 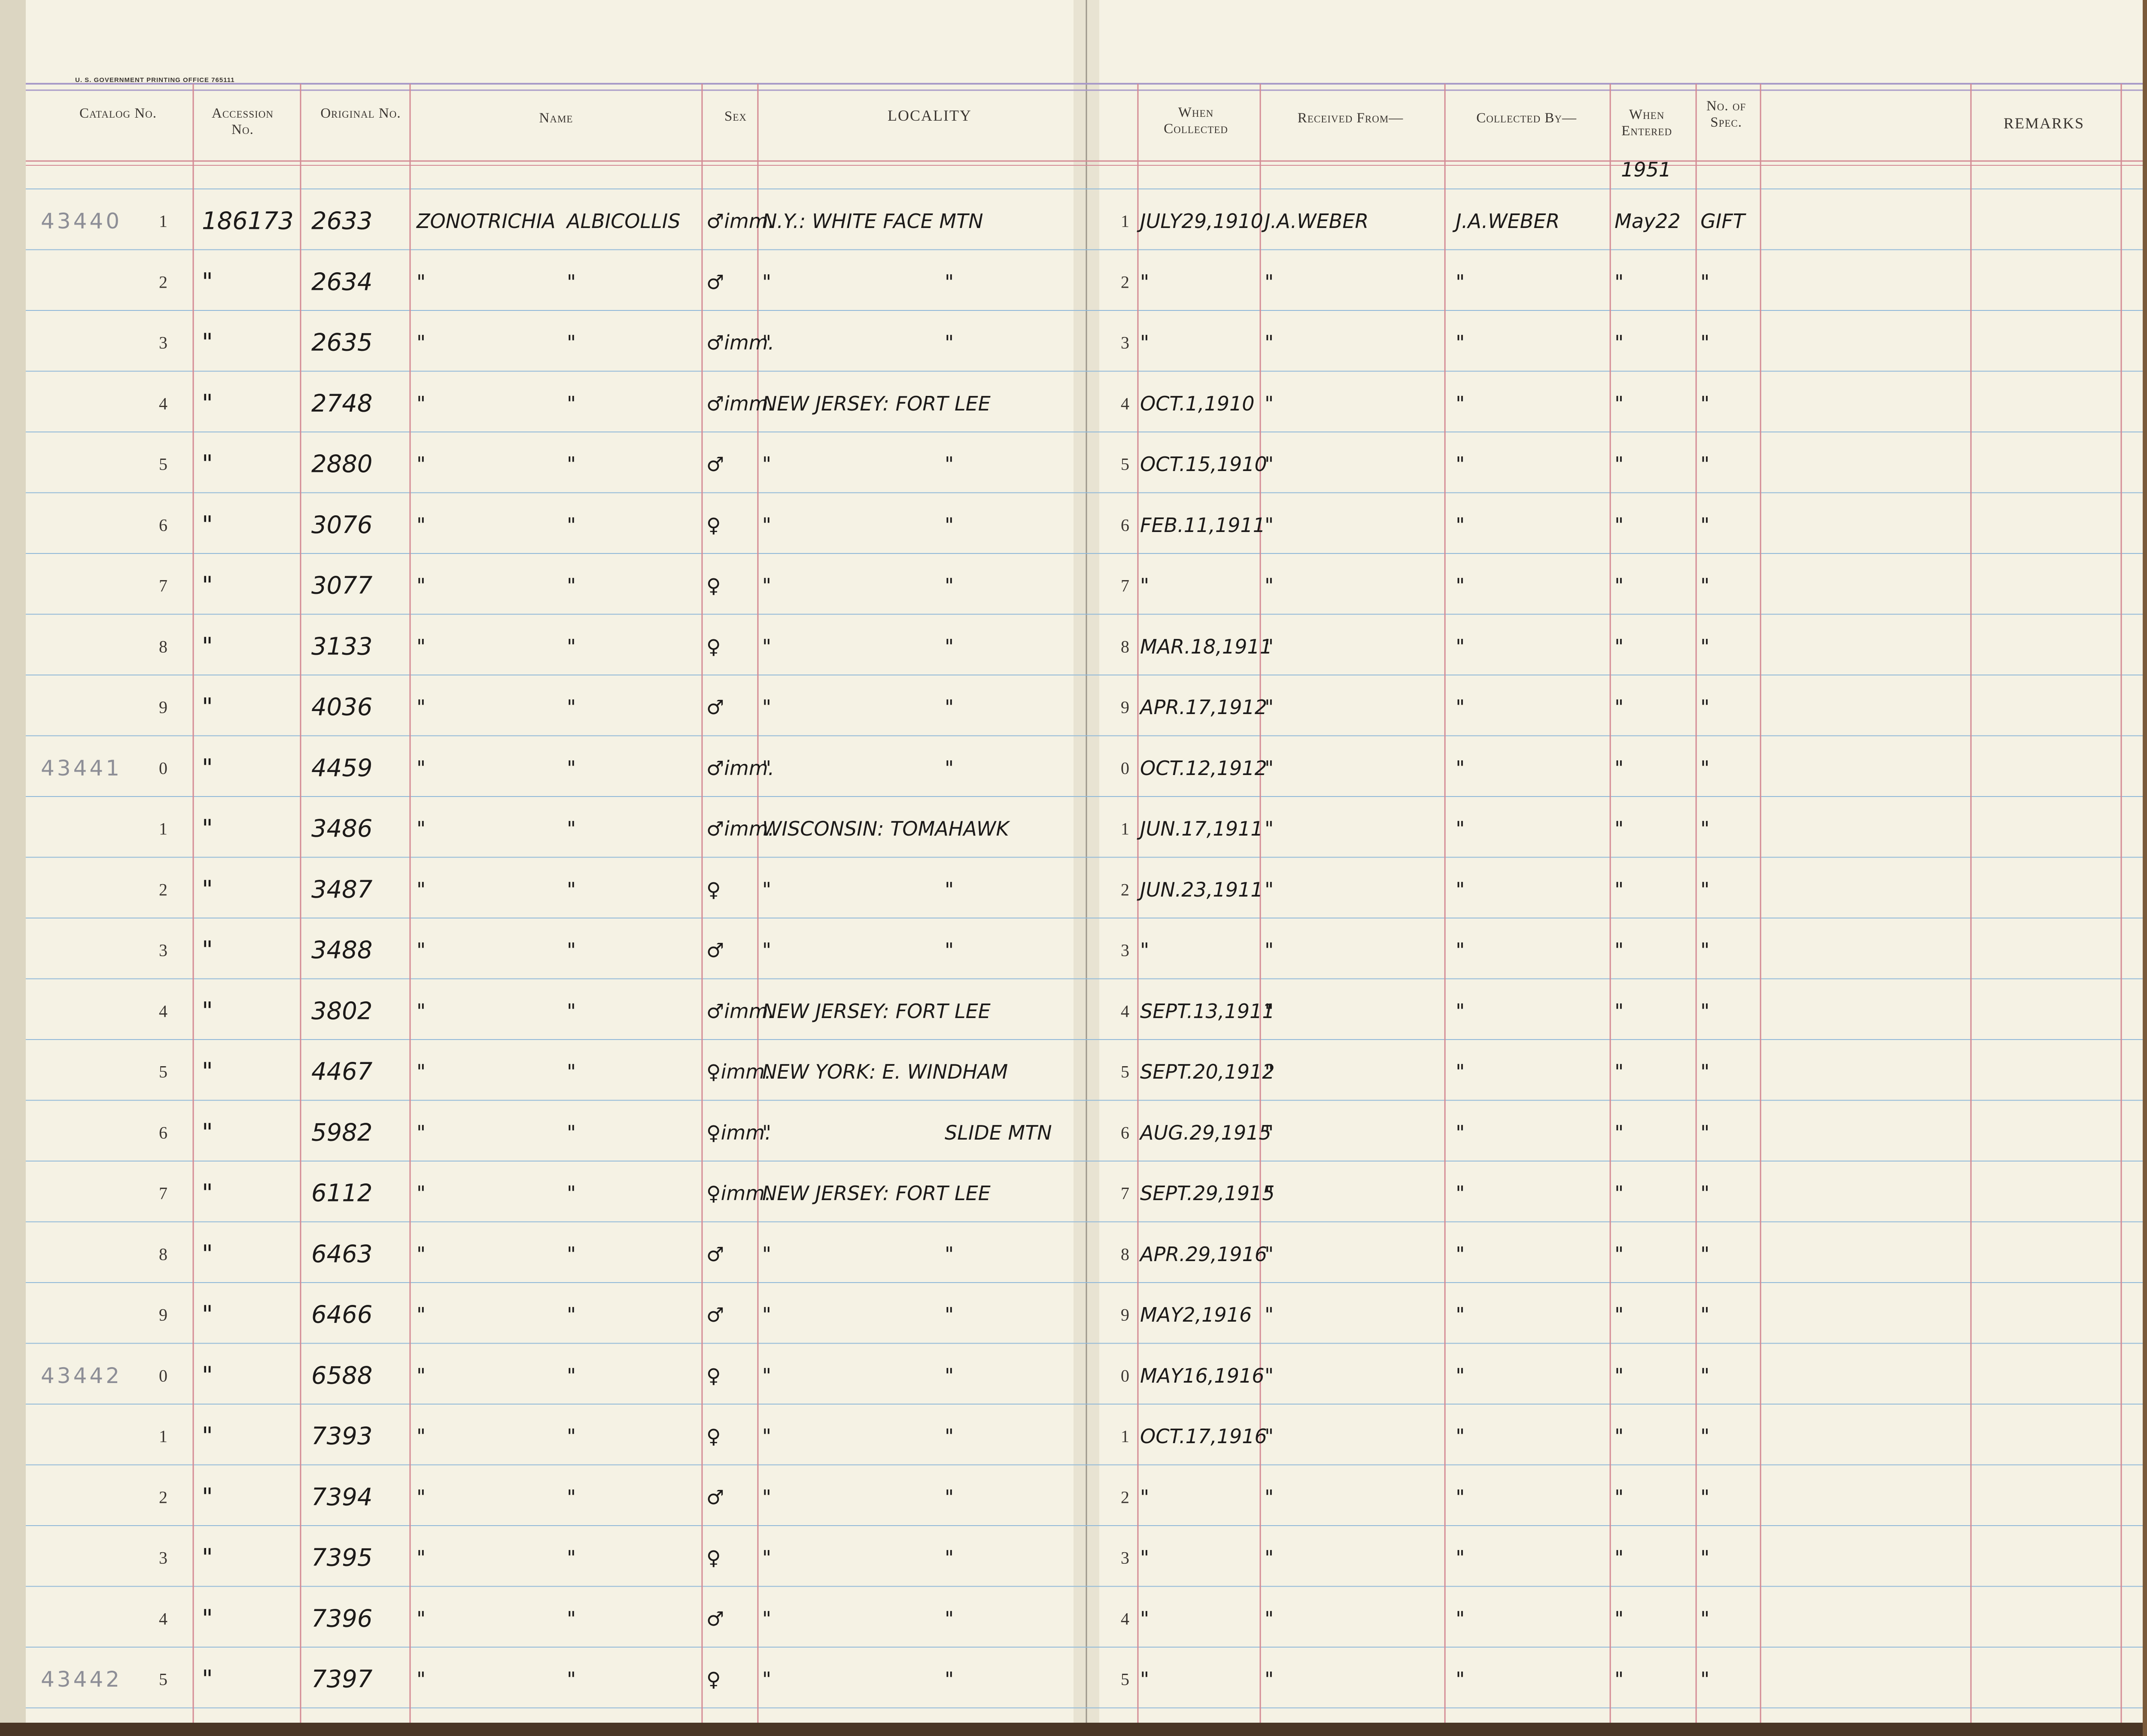 I want to click on when-collected: OCT.12,1912, so click(x=1203, y=768).